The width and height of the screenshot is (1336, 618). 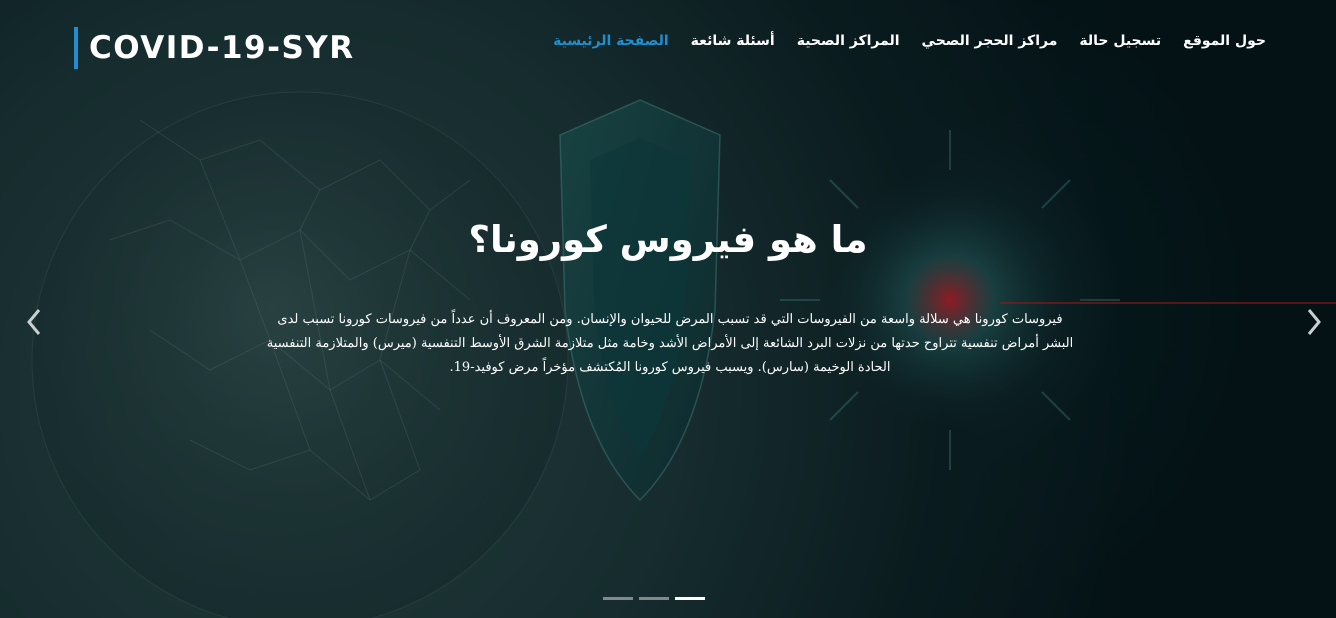 What do you see at coordinates (611, 41) in the screenshot?
I see `nav-item-home: الصفحة الرئيسية` at bounding box center [611, 41].